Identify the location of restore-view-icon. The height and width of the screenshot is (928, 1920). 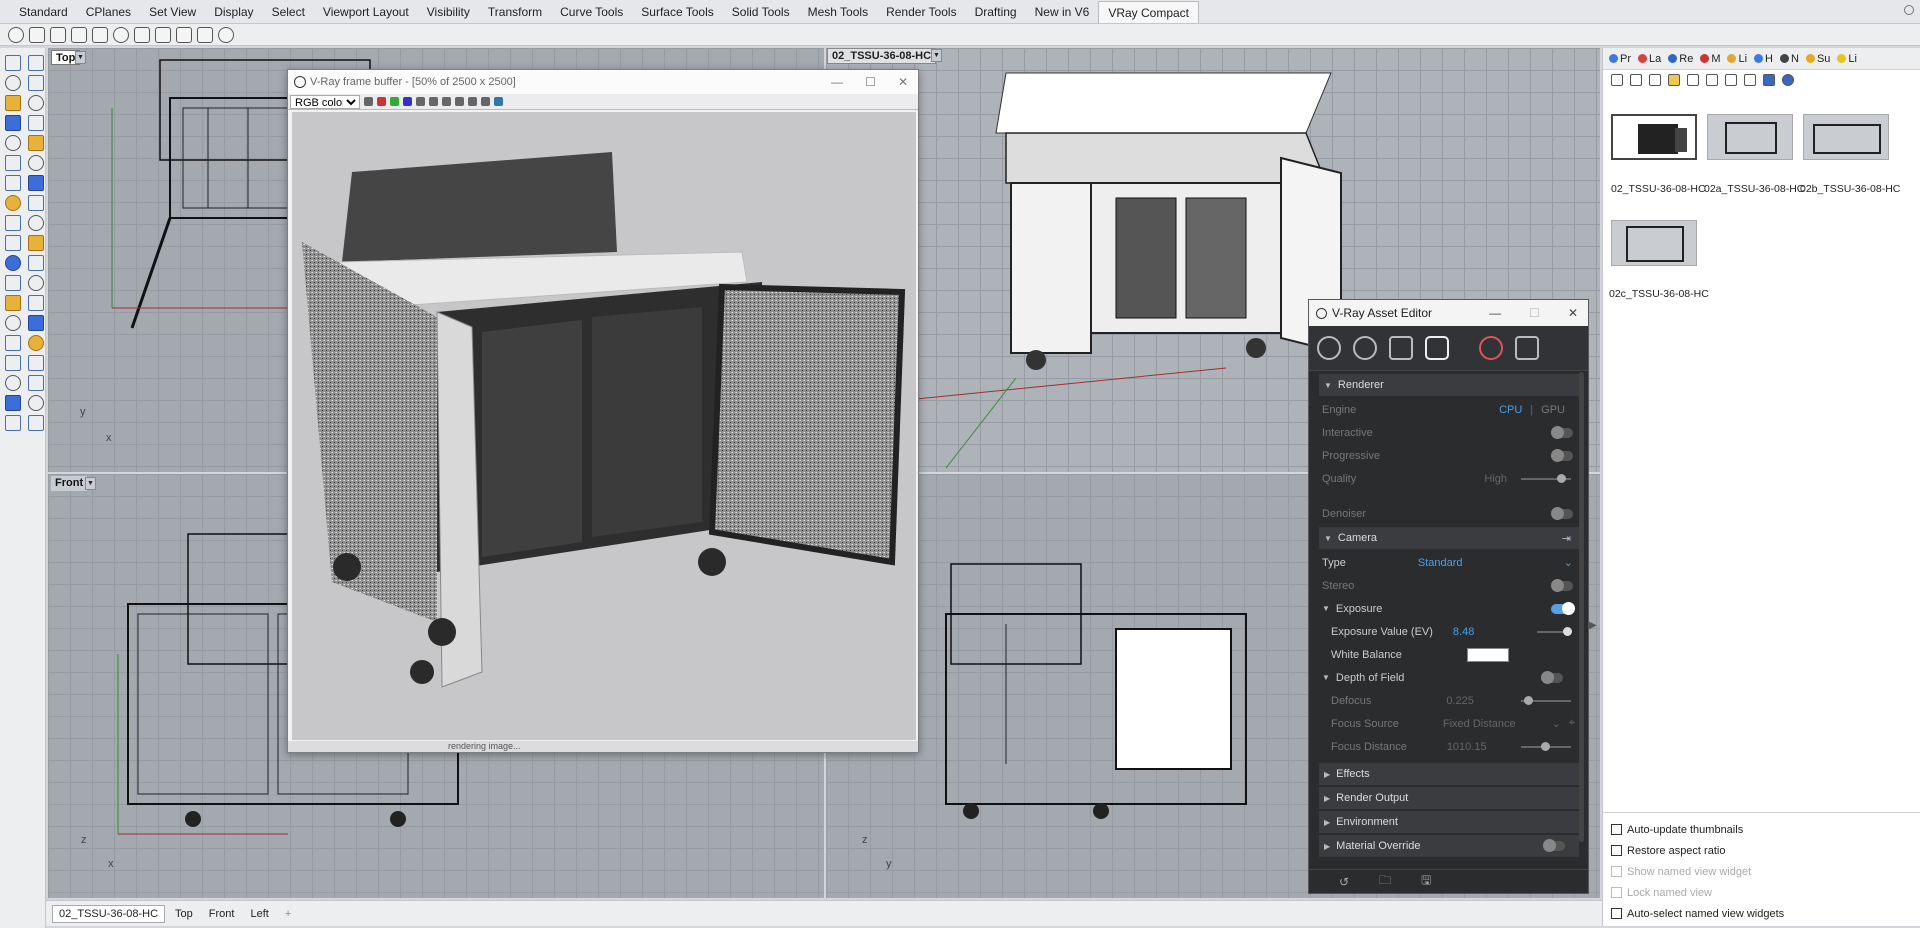
(1693, 80).